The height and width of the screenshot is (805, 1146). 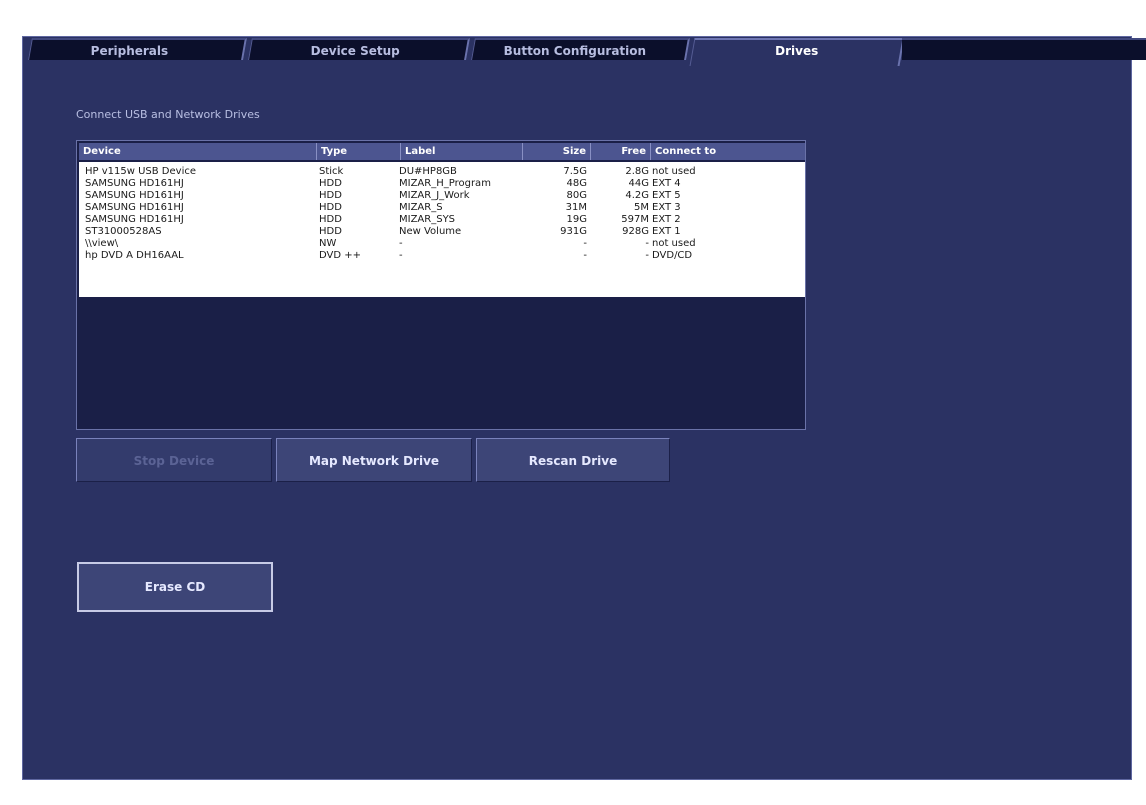 I want to click on cell-free: 5M, so click(x=641, y=207).